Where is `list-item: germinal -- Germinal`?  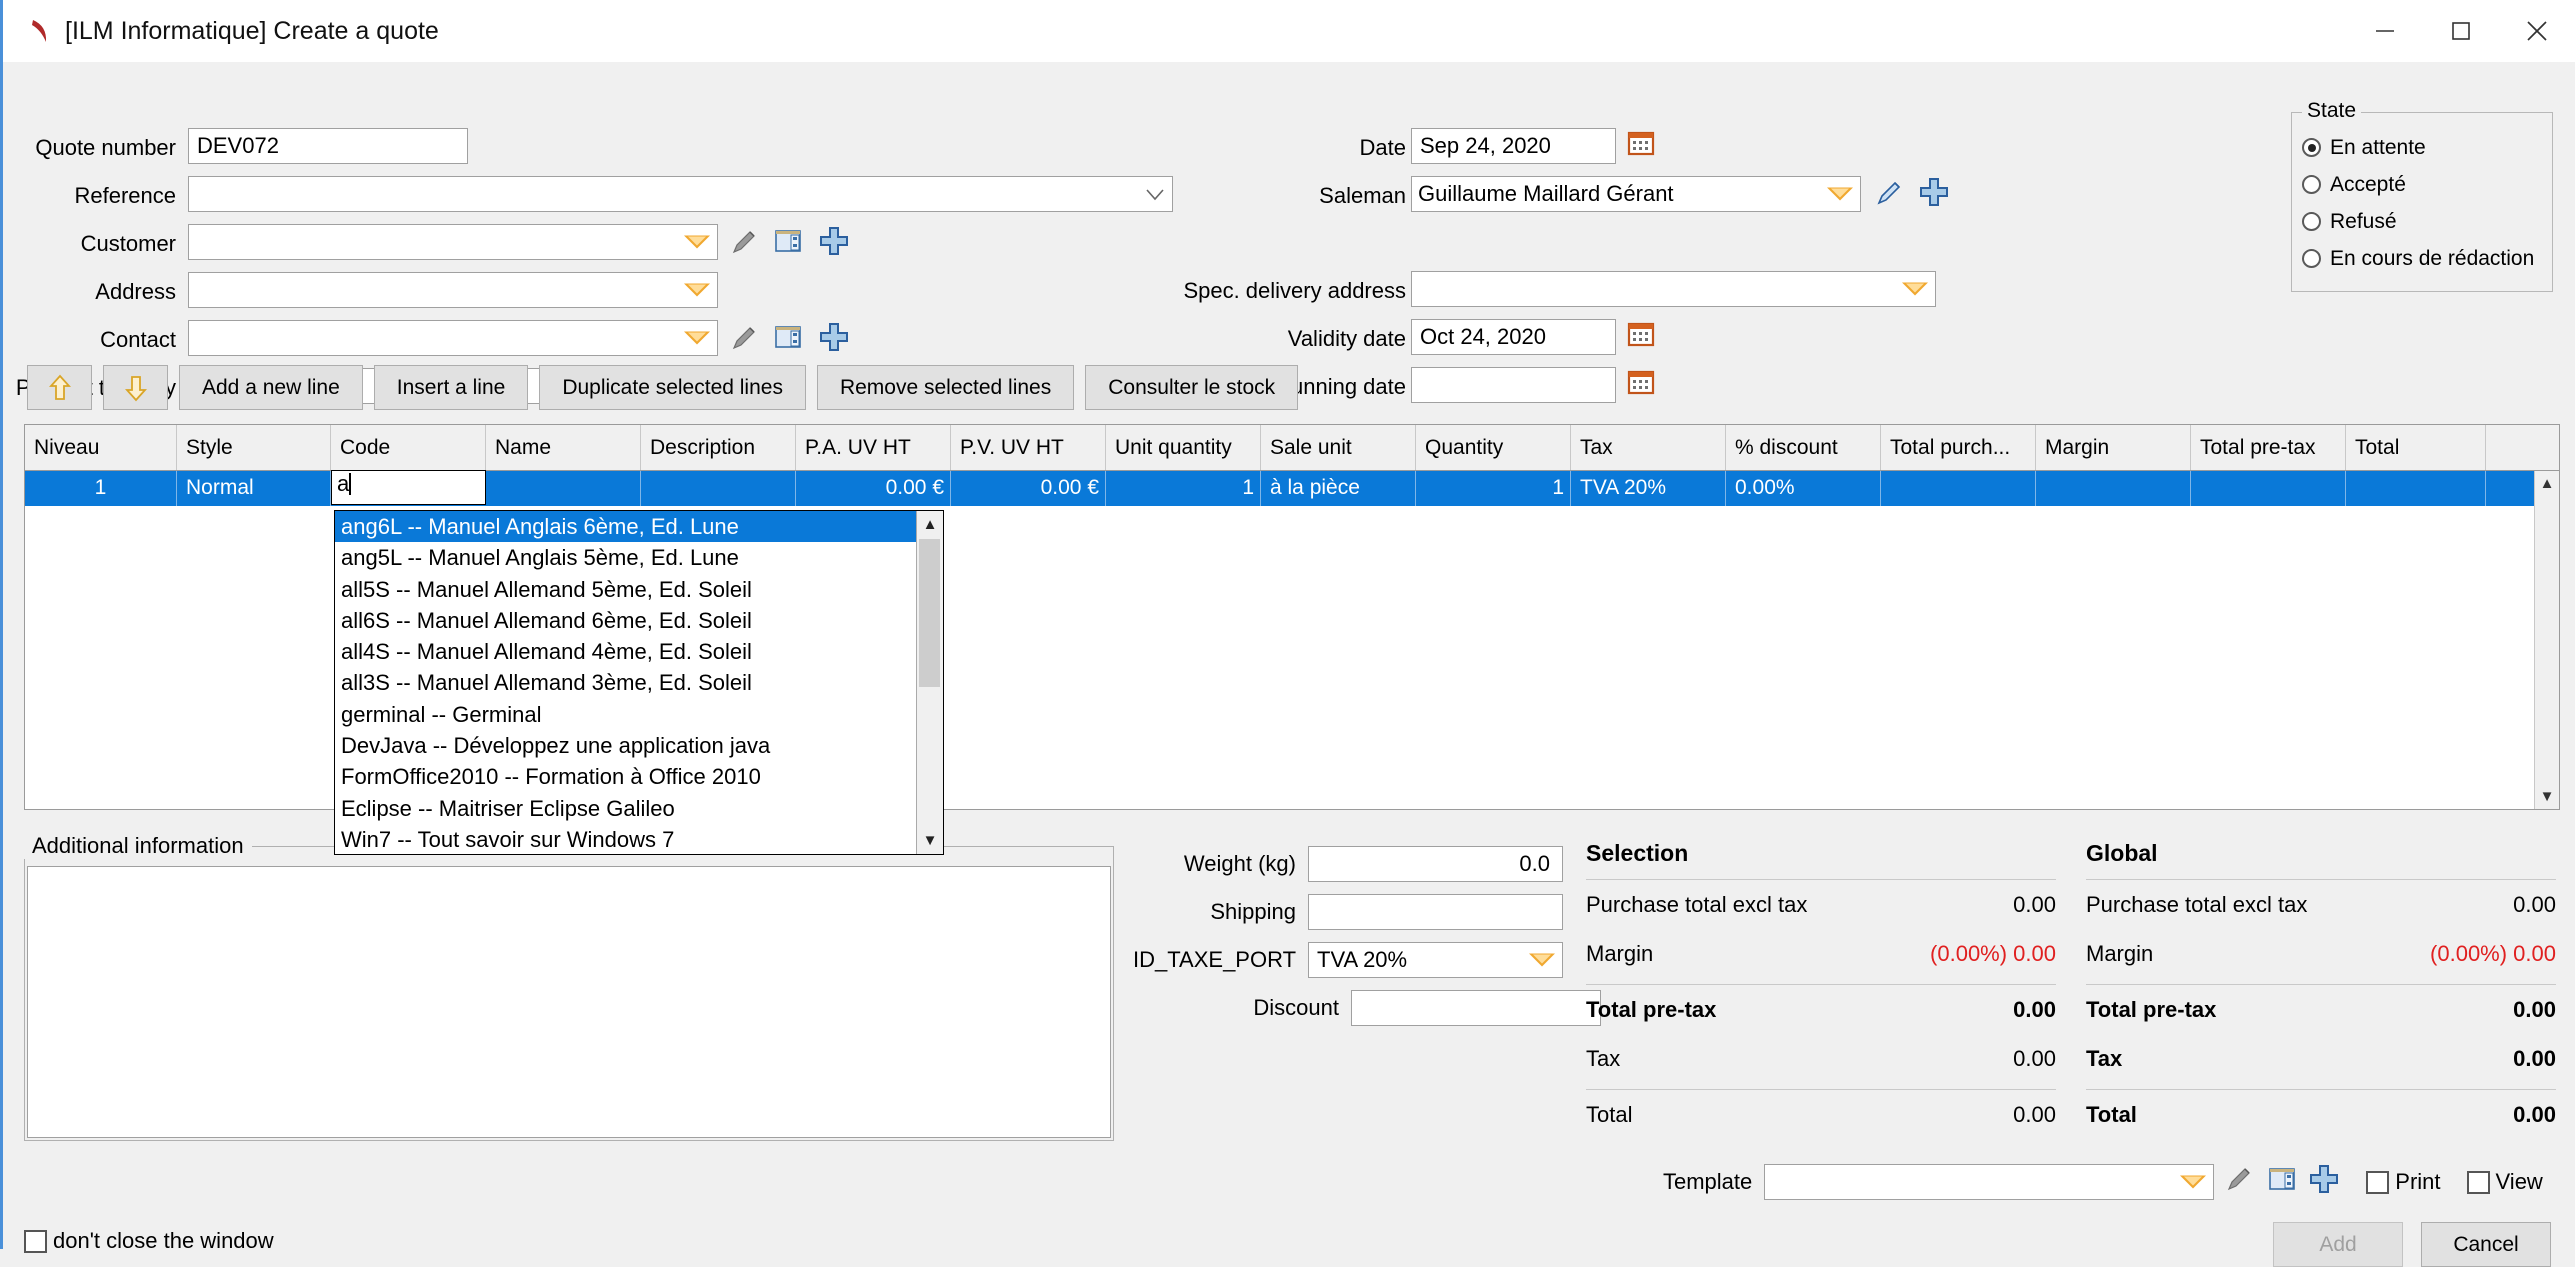
list-item: germinal -- Germinal is located at coordinates (639, 714).